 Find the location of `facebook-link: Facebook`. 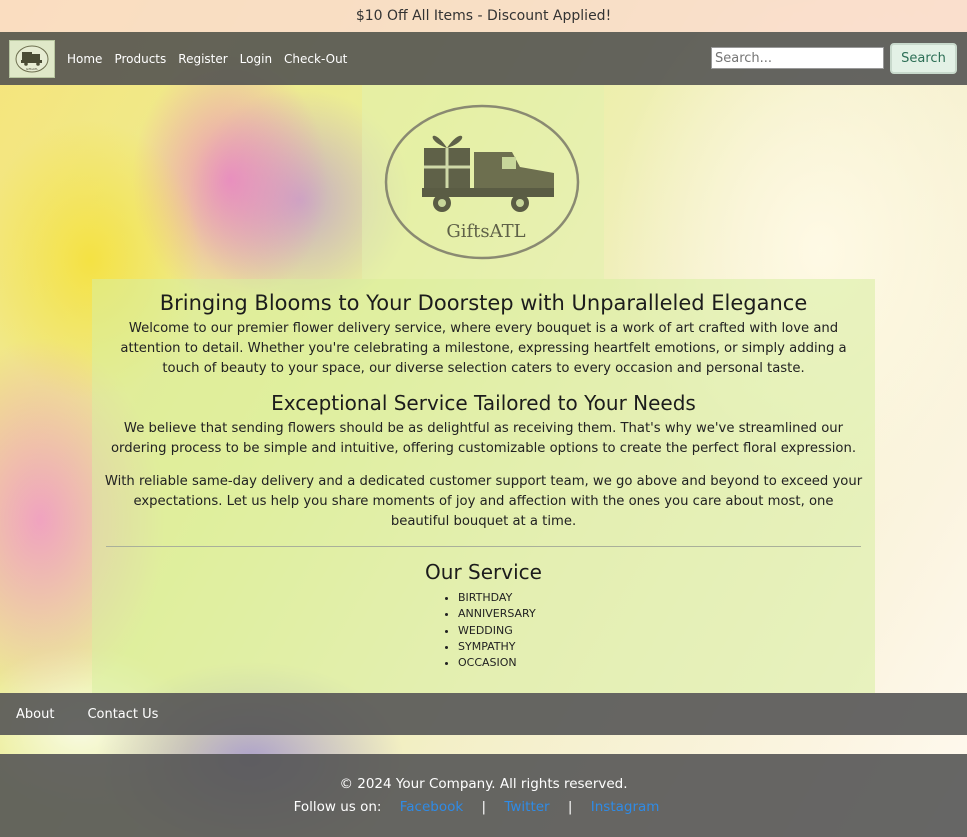

facebook-link: Facebook is located at coordinates (431, 807).